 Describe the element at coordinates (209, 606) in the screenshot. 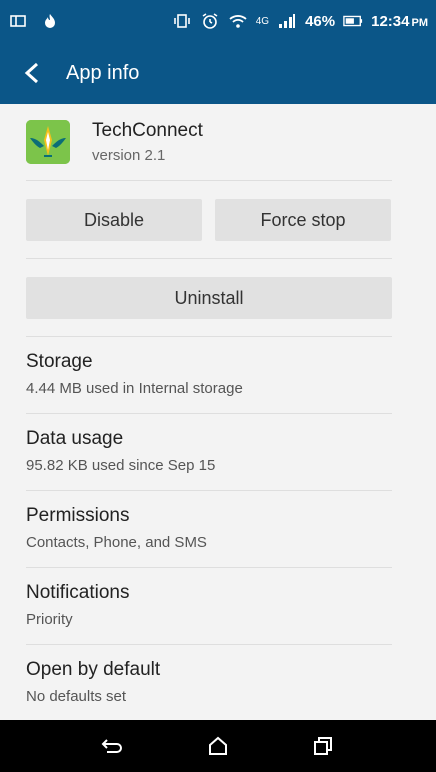

I see `notifications-item: Notifications Priority` at that location.